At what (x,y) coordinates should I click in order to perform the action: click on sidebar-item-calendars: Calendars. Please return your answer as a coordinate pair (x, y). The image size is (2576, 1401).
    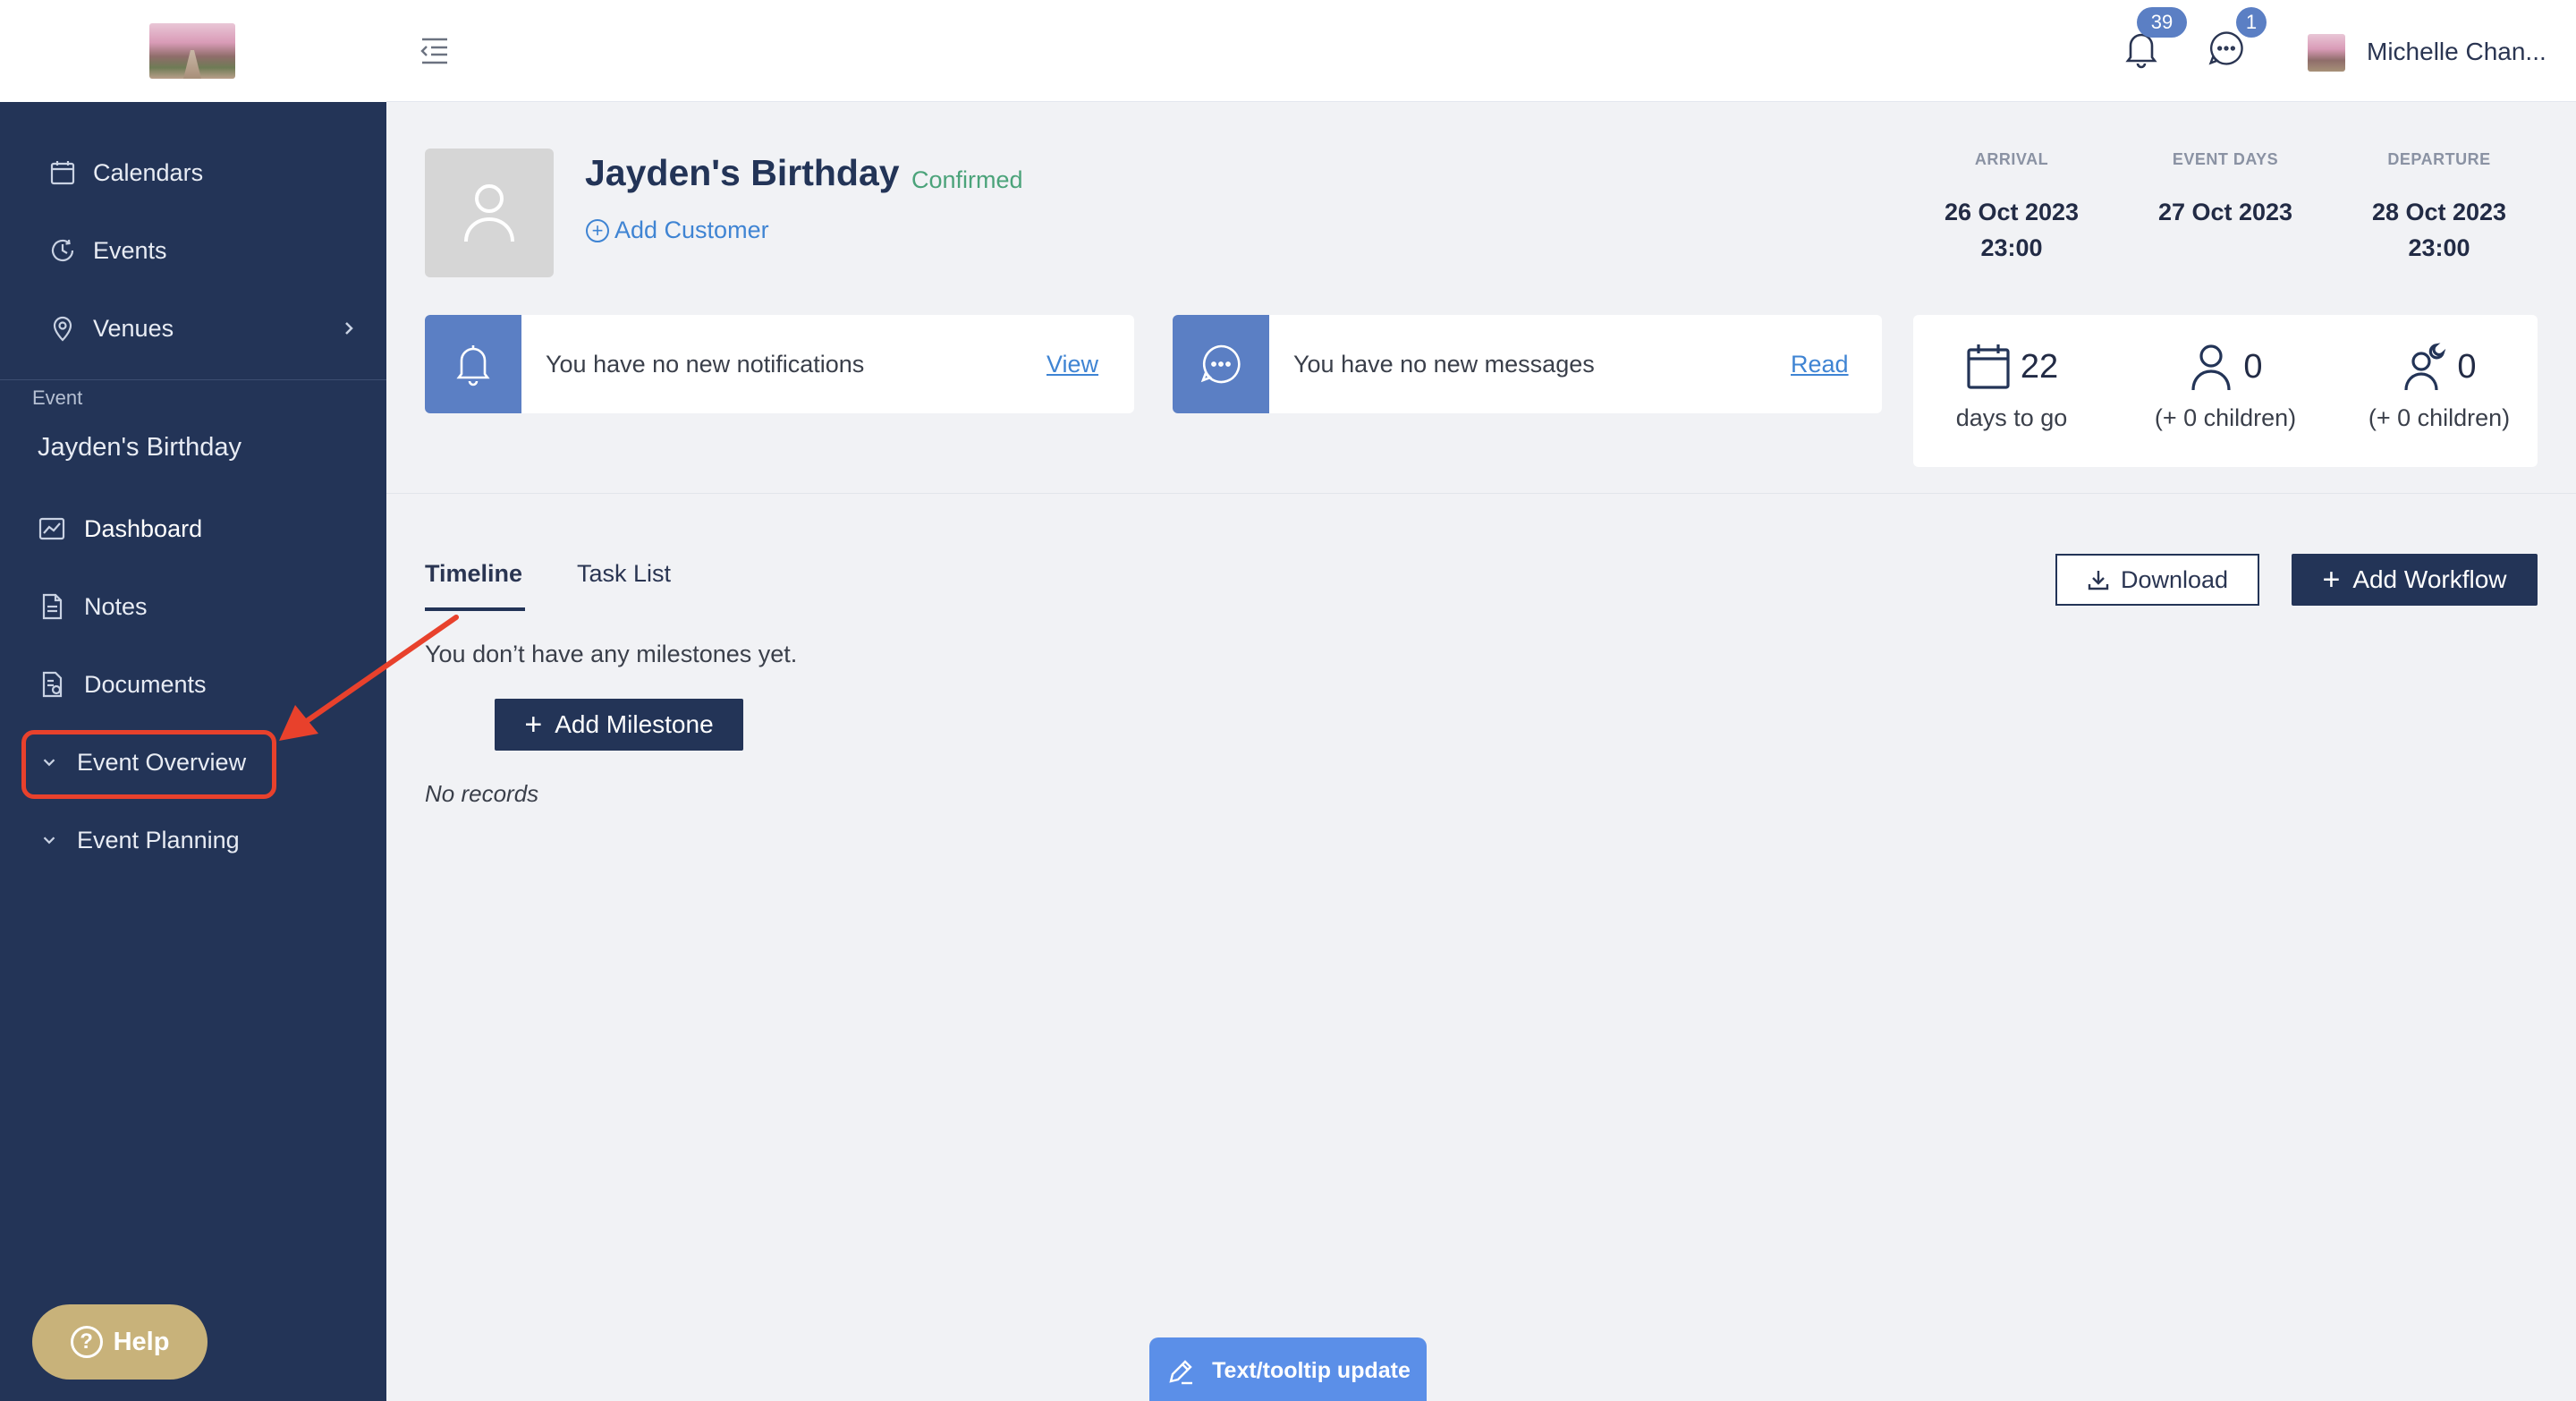
    Looking at the image, I should click on (193, 173).